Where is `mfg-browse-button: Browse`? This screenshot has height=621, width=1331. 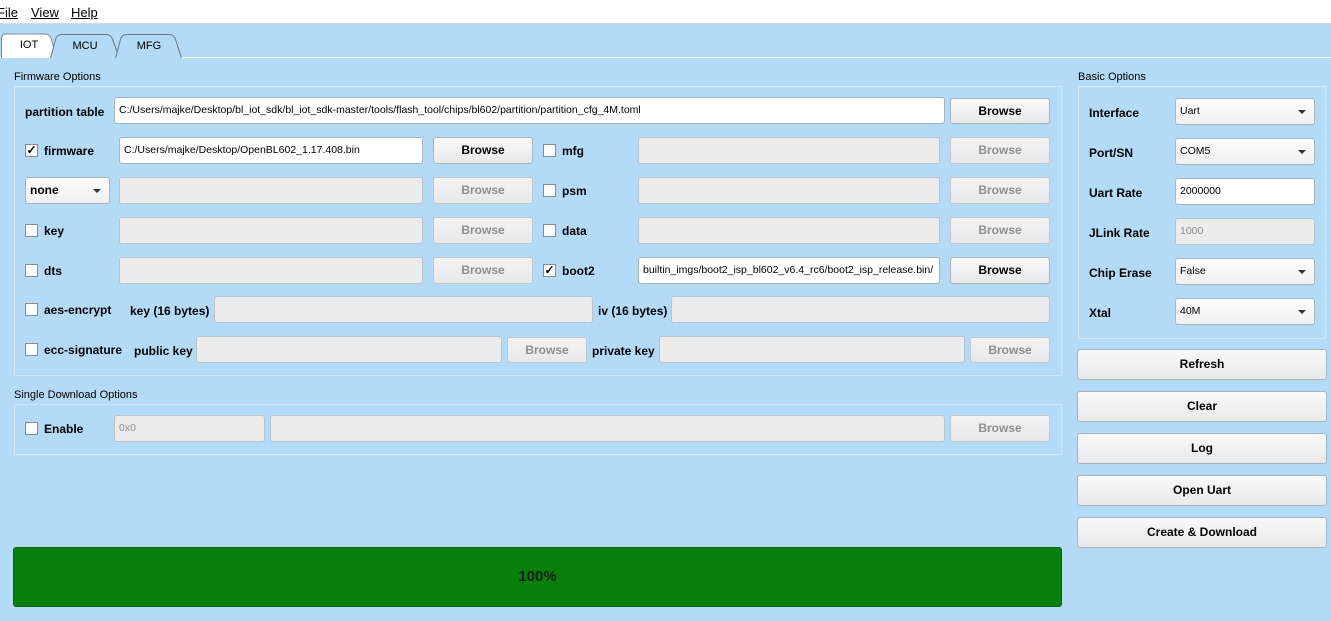
mfg-browse-button: Browse is located at coordinates (1000, 150).